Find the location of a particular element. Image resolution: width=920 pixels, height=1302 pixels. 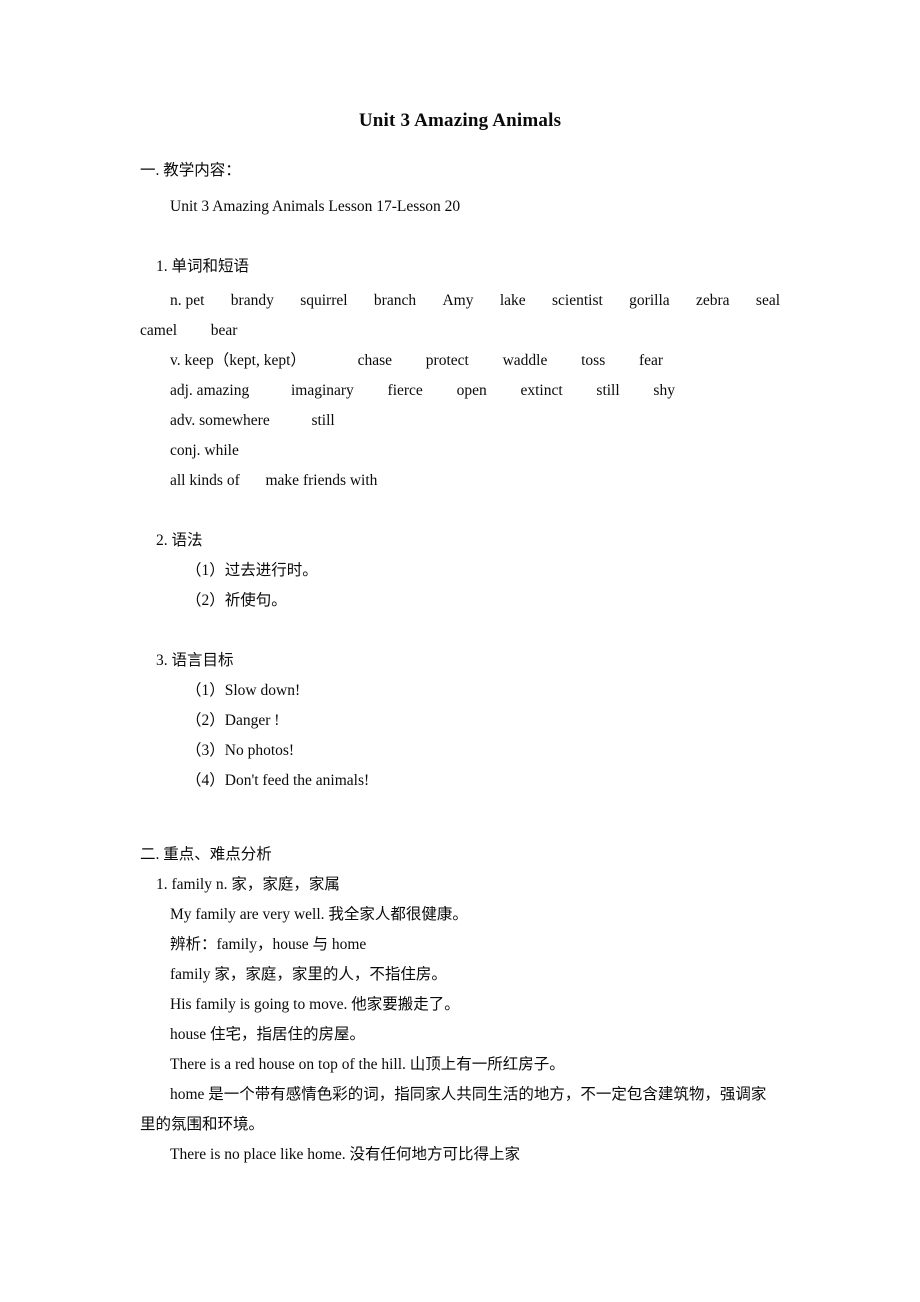

vocab-phrase: all kinds of is located at coordinates (205, 480).